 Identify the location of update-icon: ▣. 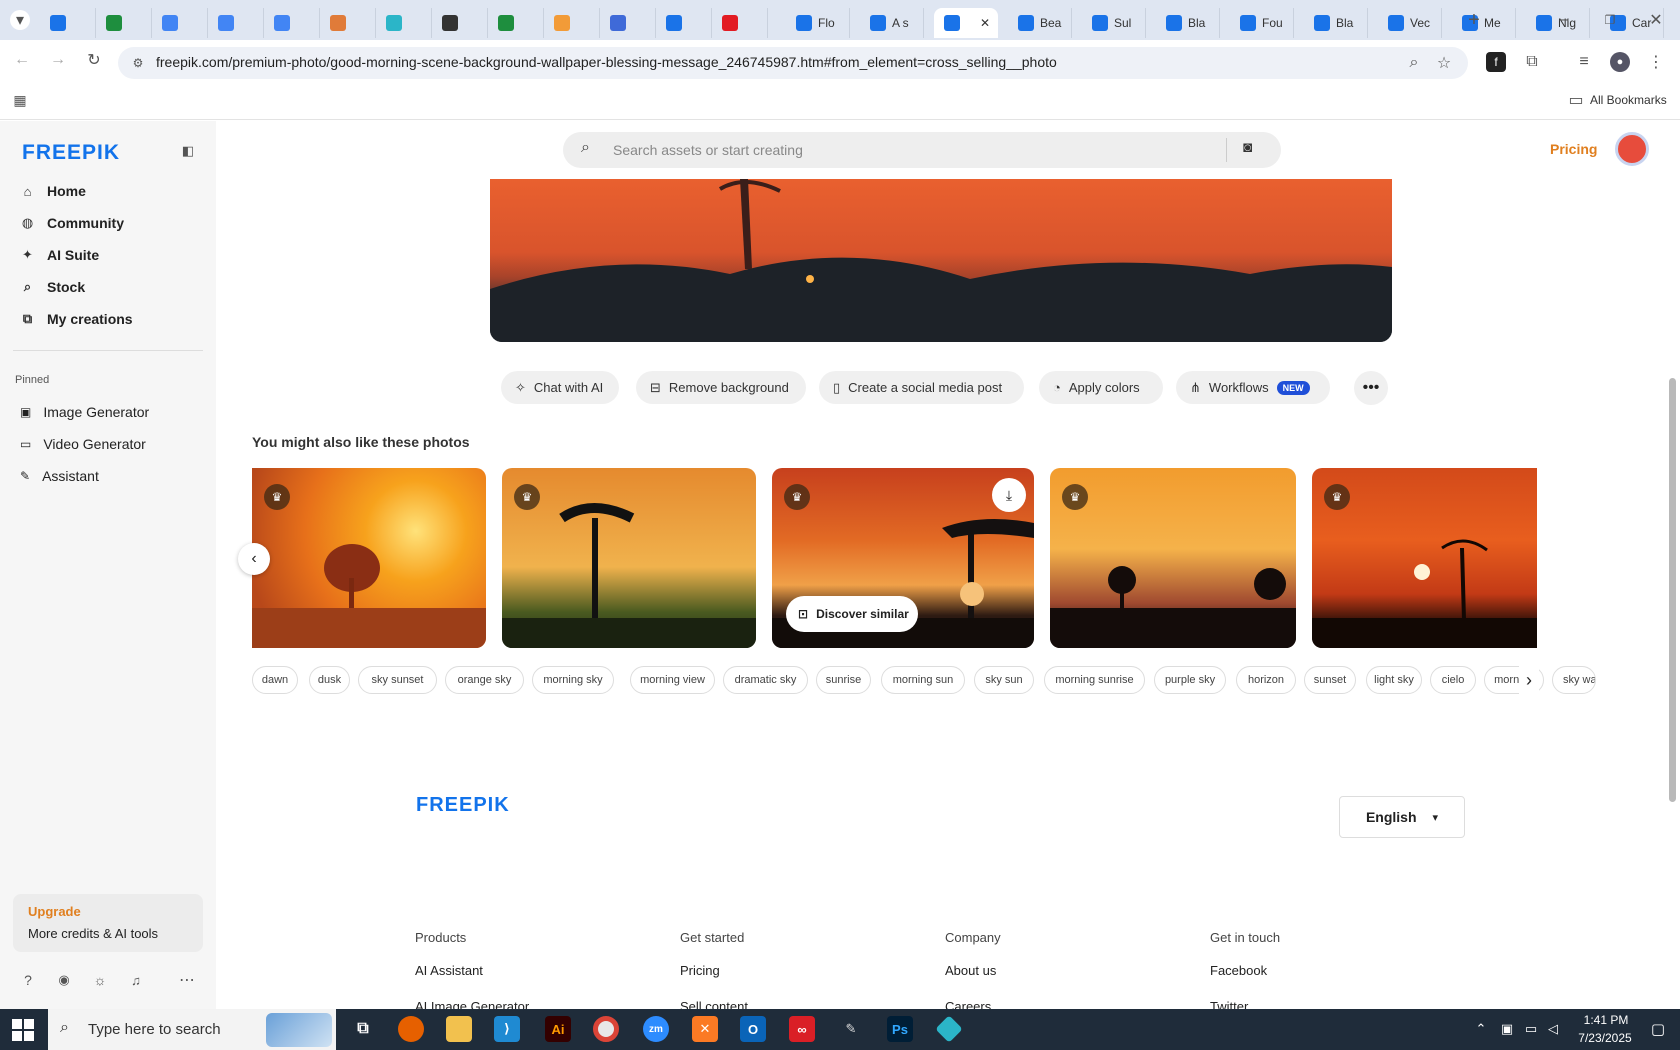
(1507, 1029).